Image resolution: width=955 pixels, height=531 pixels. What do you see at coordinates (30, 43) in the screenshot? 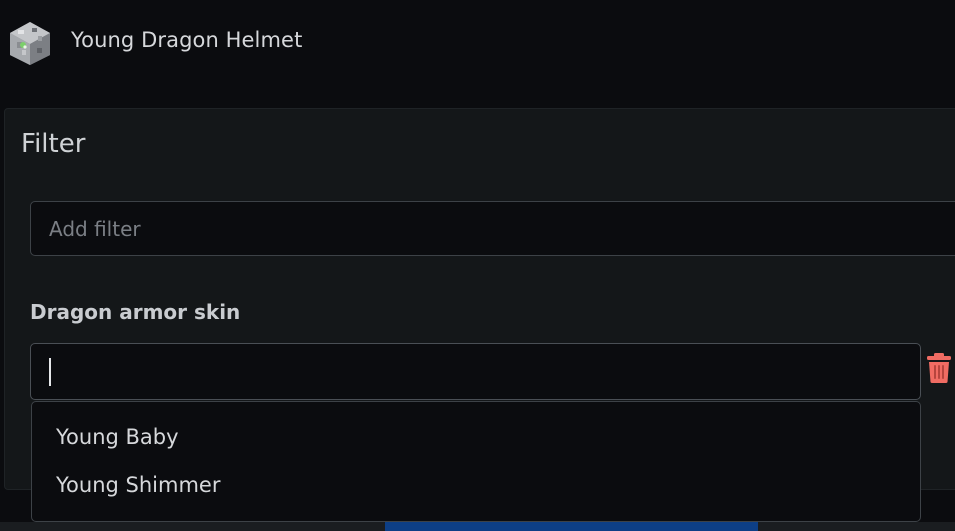
I see `helmet-icon` at bounding box center [30, 43].